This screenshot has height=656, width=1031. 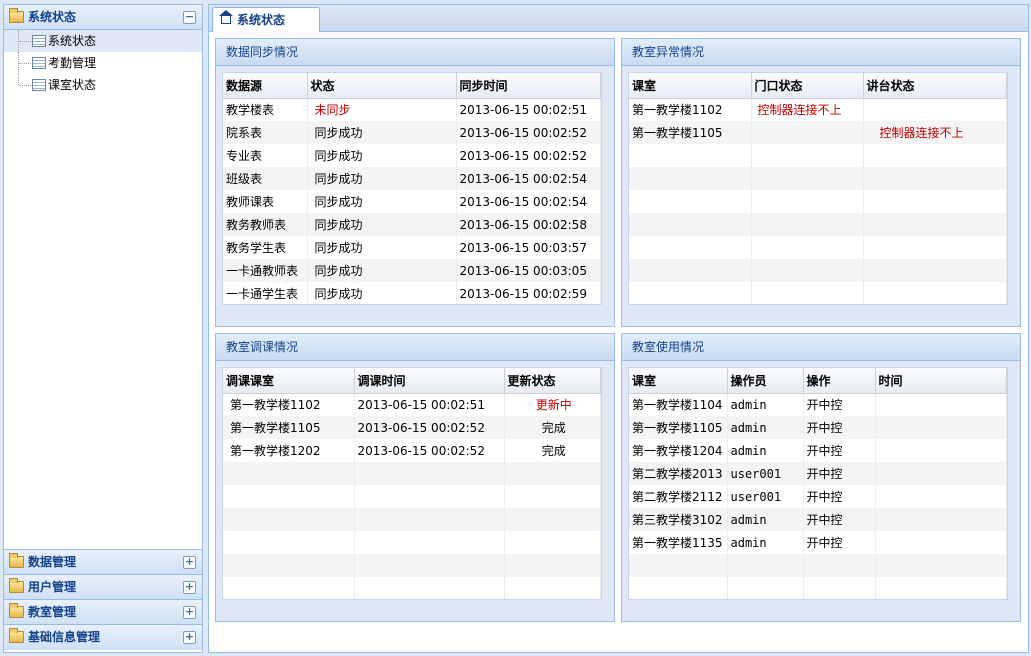 What do you see at coordinates (818, 109) in the screenshot?
I see `table-row: 第一教学楼1102 控制器连接不上` at bounding box center [818, 109].